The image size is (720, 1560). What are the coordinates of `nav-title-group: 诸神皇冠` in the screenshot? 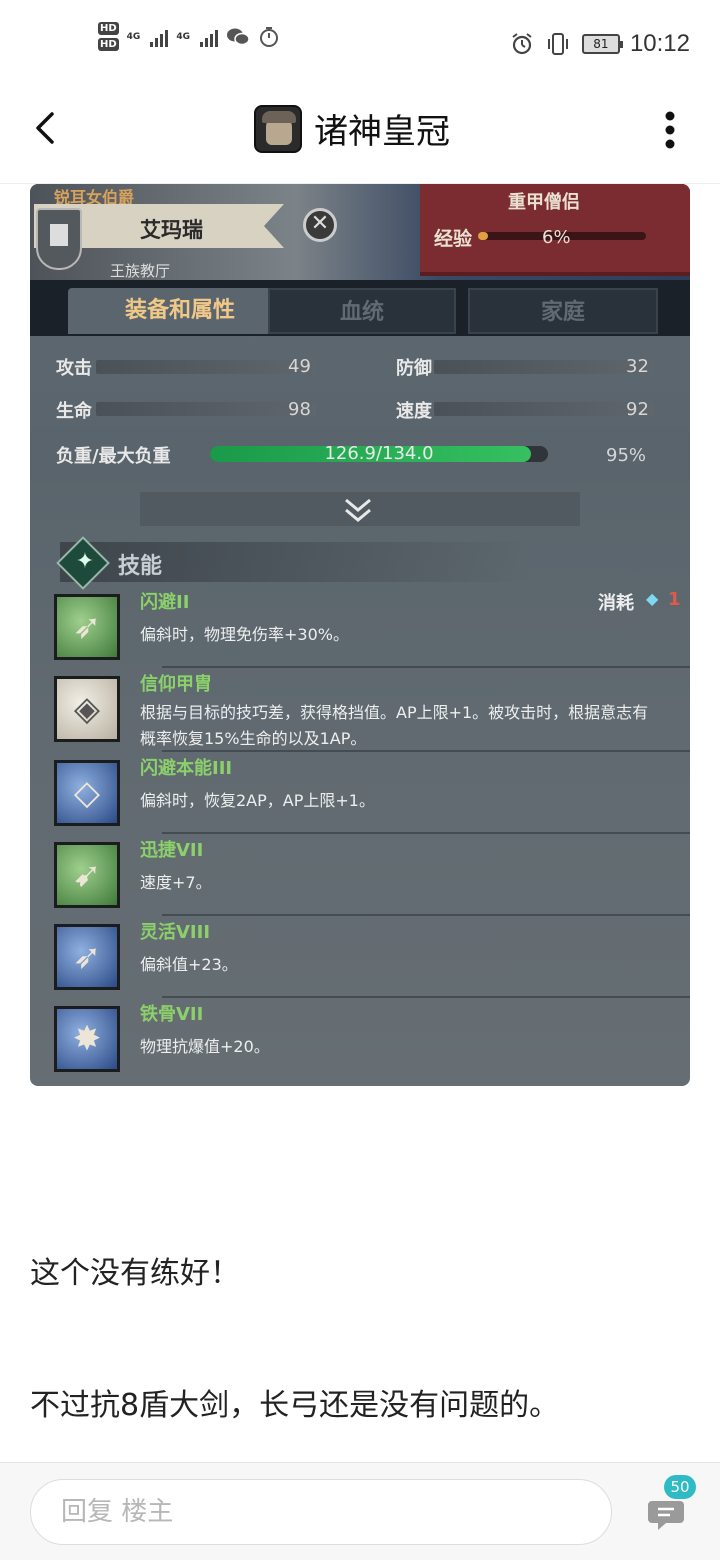 It's located at (352, 128).